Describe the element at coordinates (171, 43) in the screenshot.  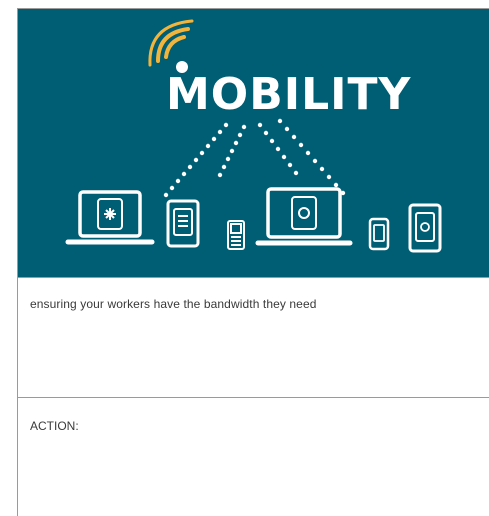
I see `wifi-signal-icon` at that location.